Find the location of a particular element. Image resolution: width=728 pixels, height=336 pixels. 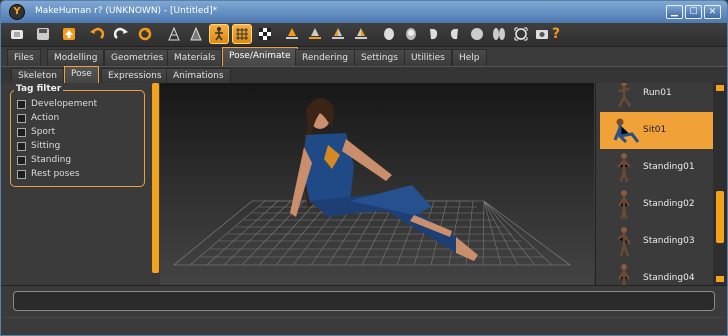

pose-label: Standing03 is located at coordinates (669, 241).